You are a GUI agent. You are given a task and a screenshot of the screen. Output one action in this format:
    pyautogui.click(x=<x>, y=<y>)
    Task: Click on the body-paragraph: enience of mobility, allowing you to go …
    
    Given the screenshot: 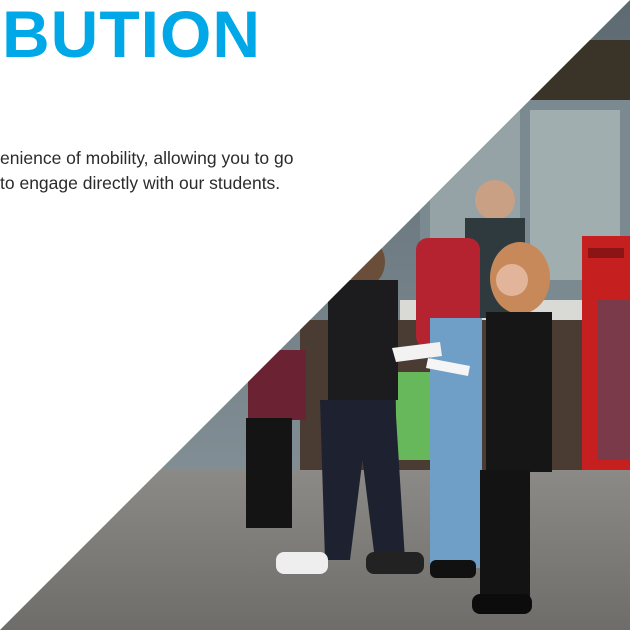 What is the action you would take?
    pyautogui.click(x=146, y=171)
    